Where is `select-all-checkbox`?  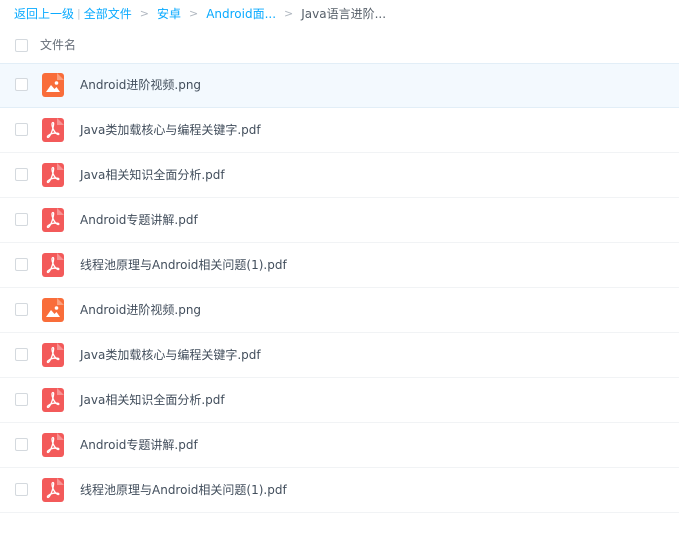 select-all-checkbox is located at coordinates (21, 45).